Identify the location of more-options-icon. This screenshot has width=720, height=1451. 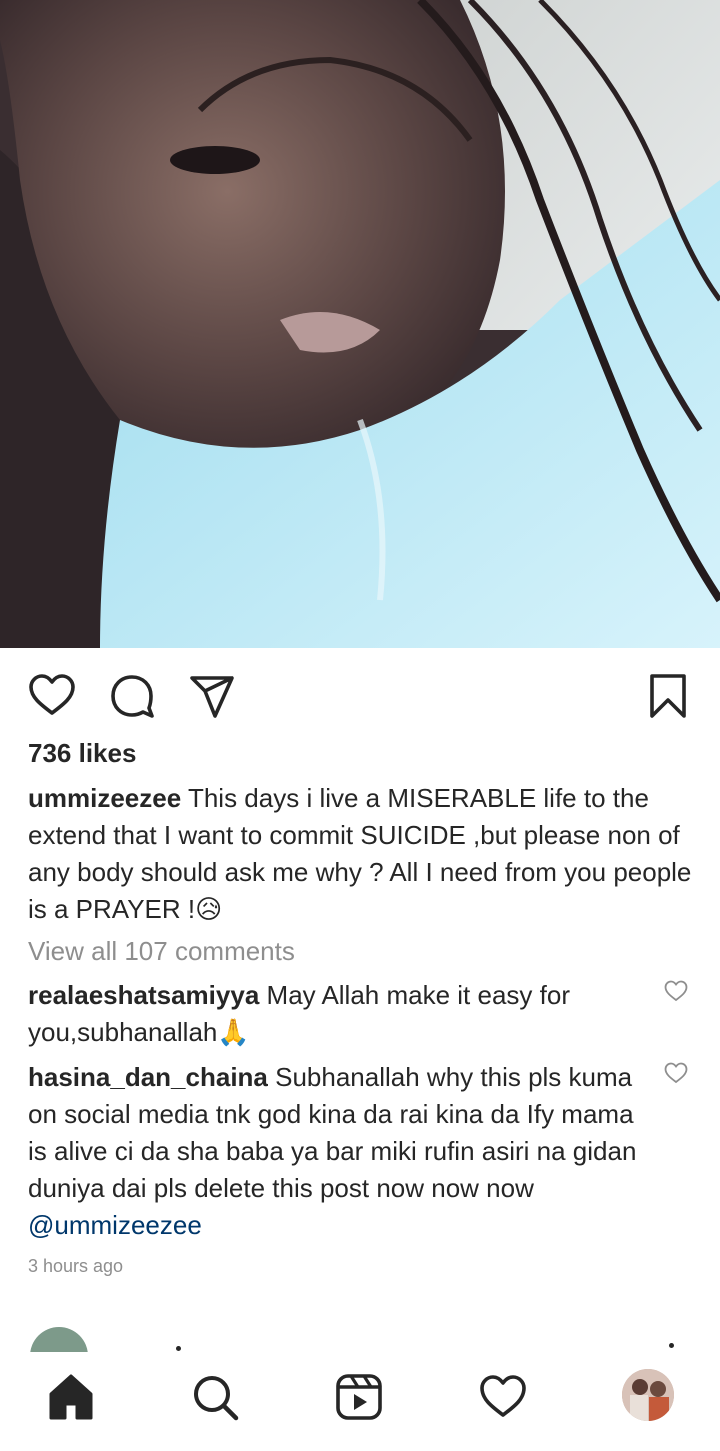
(671, 1345).